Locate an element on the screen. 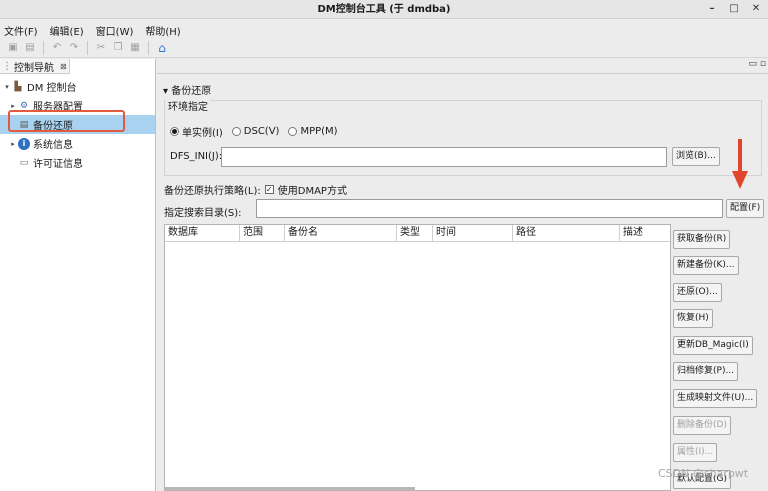 This screenshot has height=491, width=768. tree-item-label: 系统信息 is located at coordinates (53, 145).